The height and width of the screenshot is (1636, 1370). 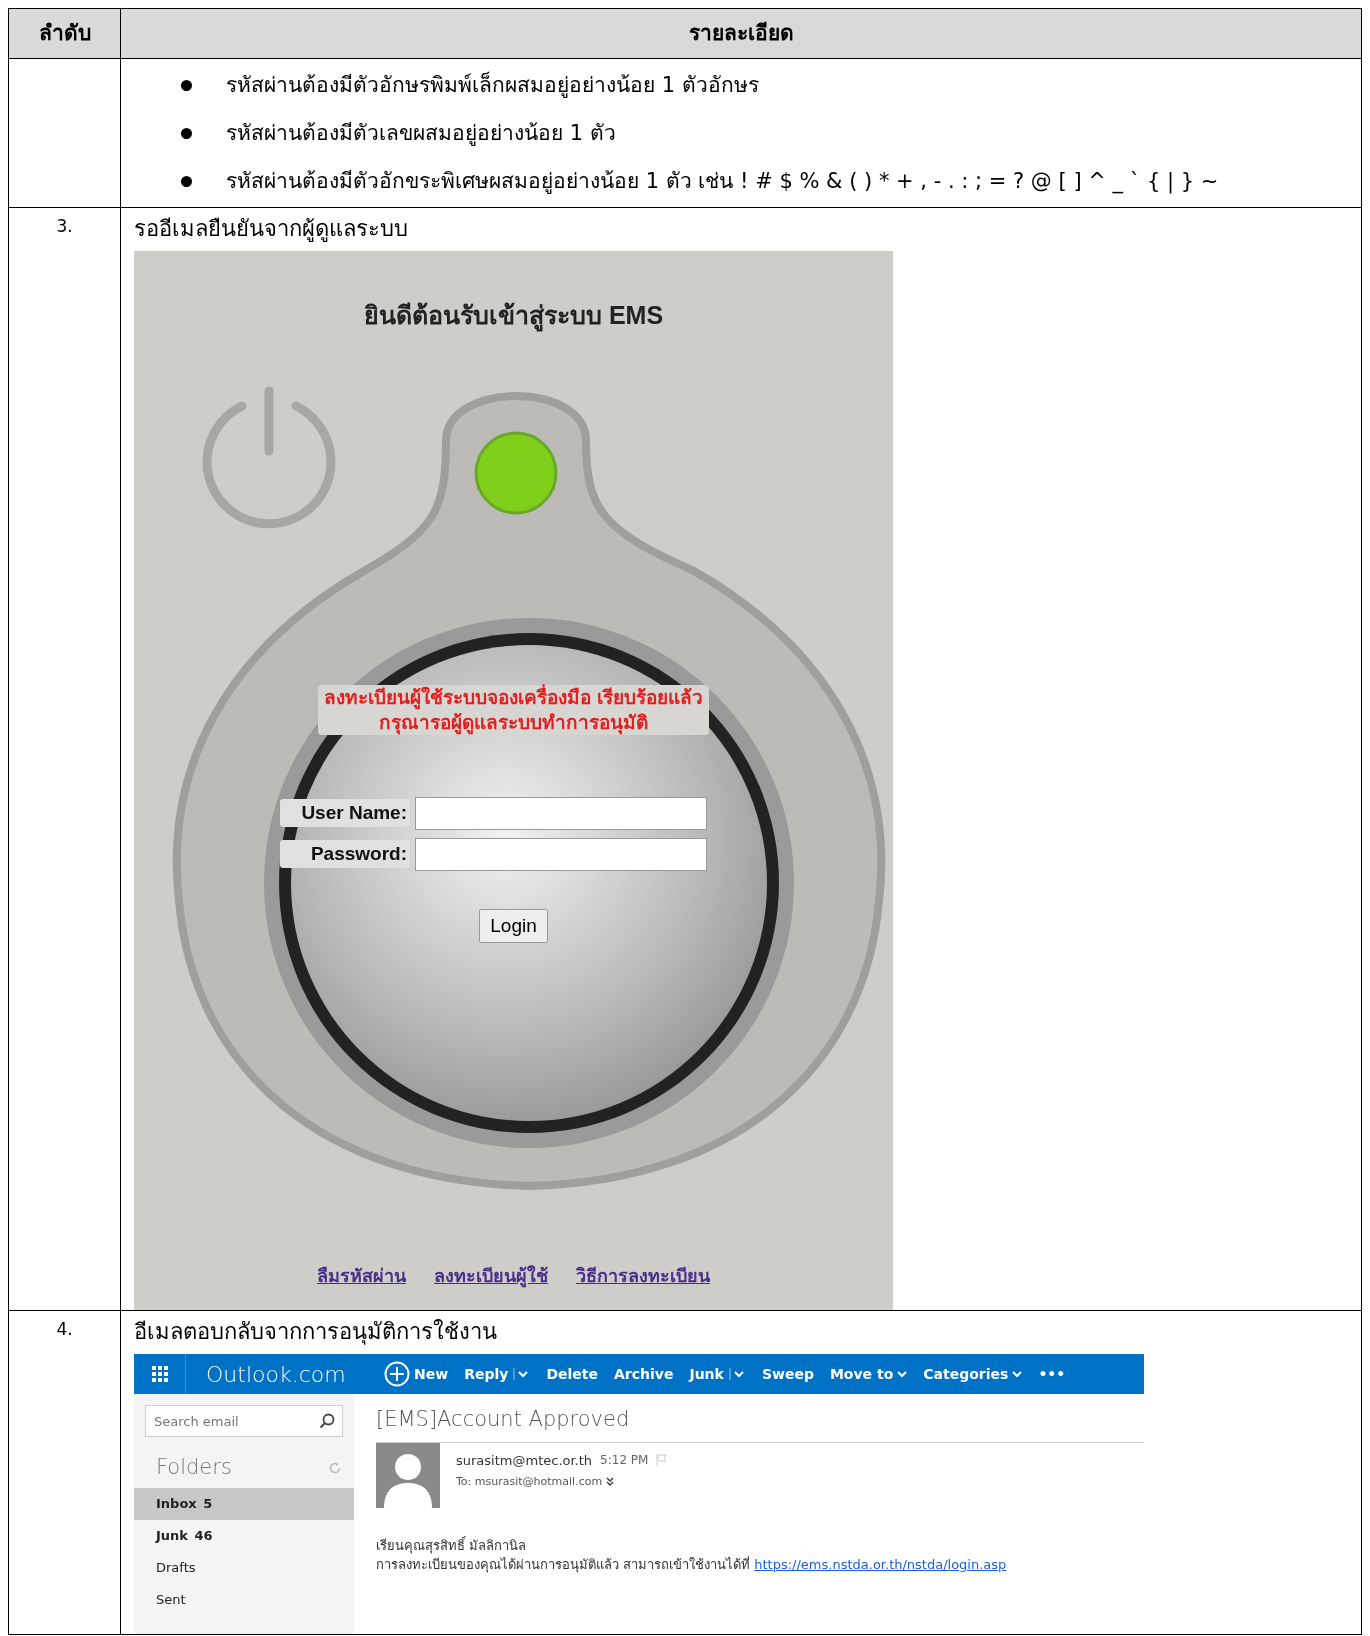 What do you see at coordinates (271, 229) in the screenshot?
I see `step-title: รออีเมลยืนยันจากผู้ดูแลระบบ` at bounding box center [271, 229].